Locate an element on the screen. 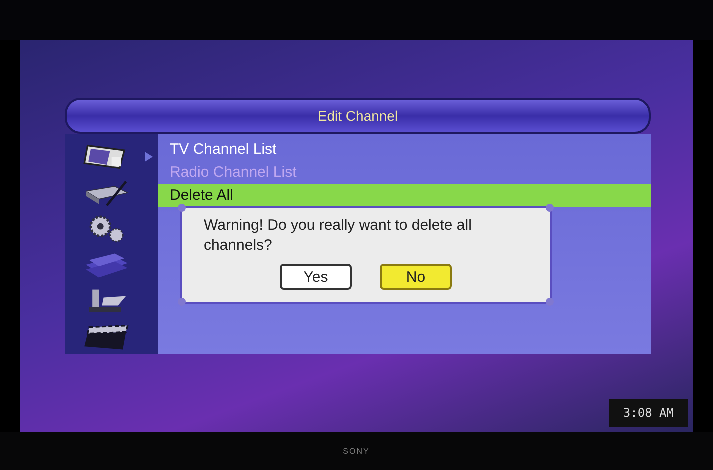  menu-title: Edit Channel is located at coordinates (358, 116).